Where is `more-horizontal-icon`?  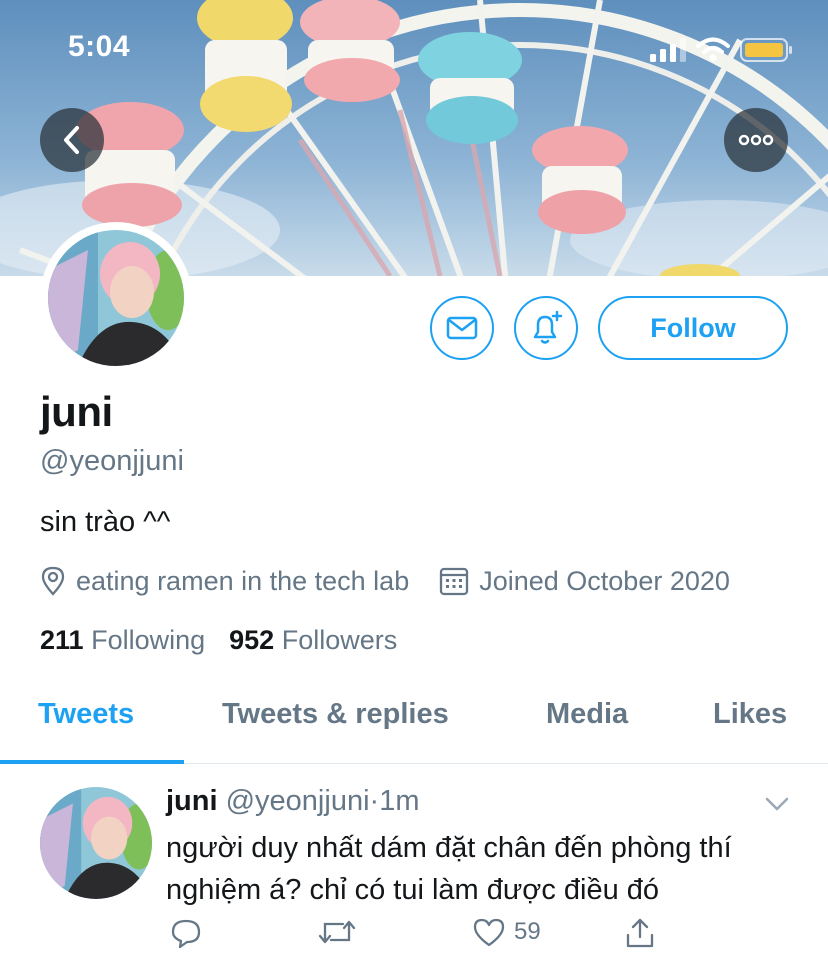
more-horizontal-icon is located at coordinates (756, 140).